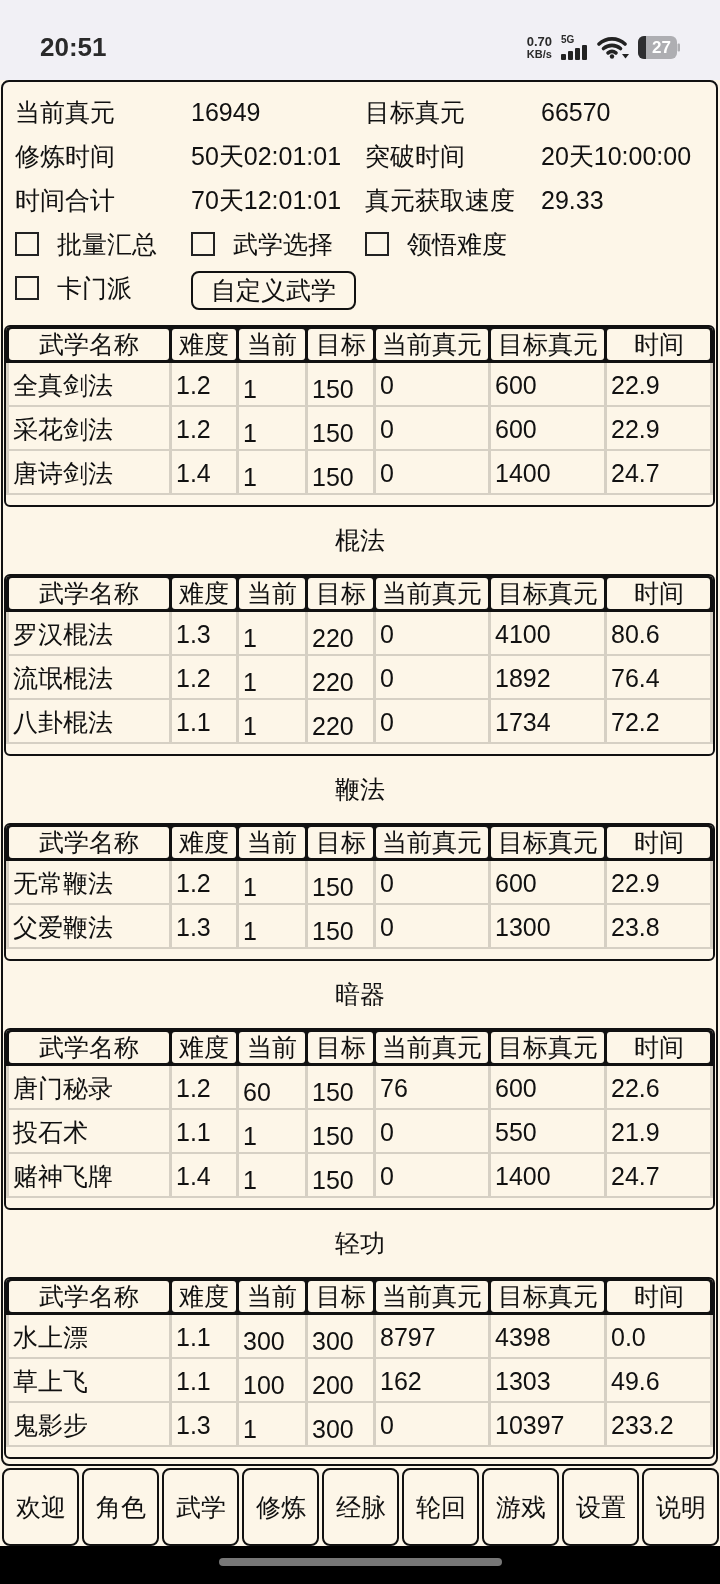  Describe the element at coordinates (658, 1380) in the screenshot. I see `table-cell: 49.6` at that location.